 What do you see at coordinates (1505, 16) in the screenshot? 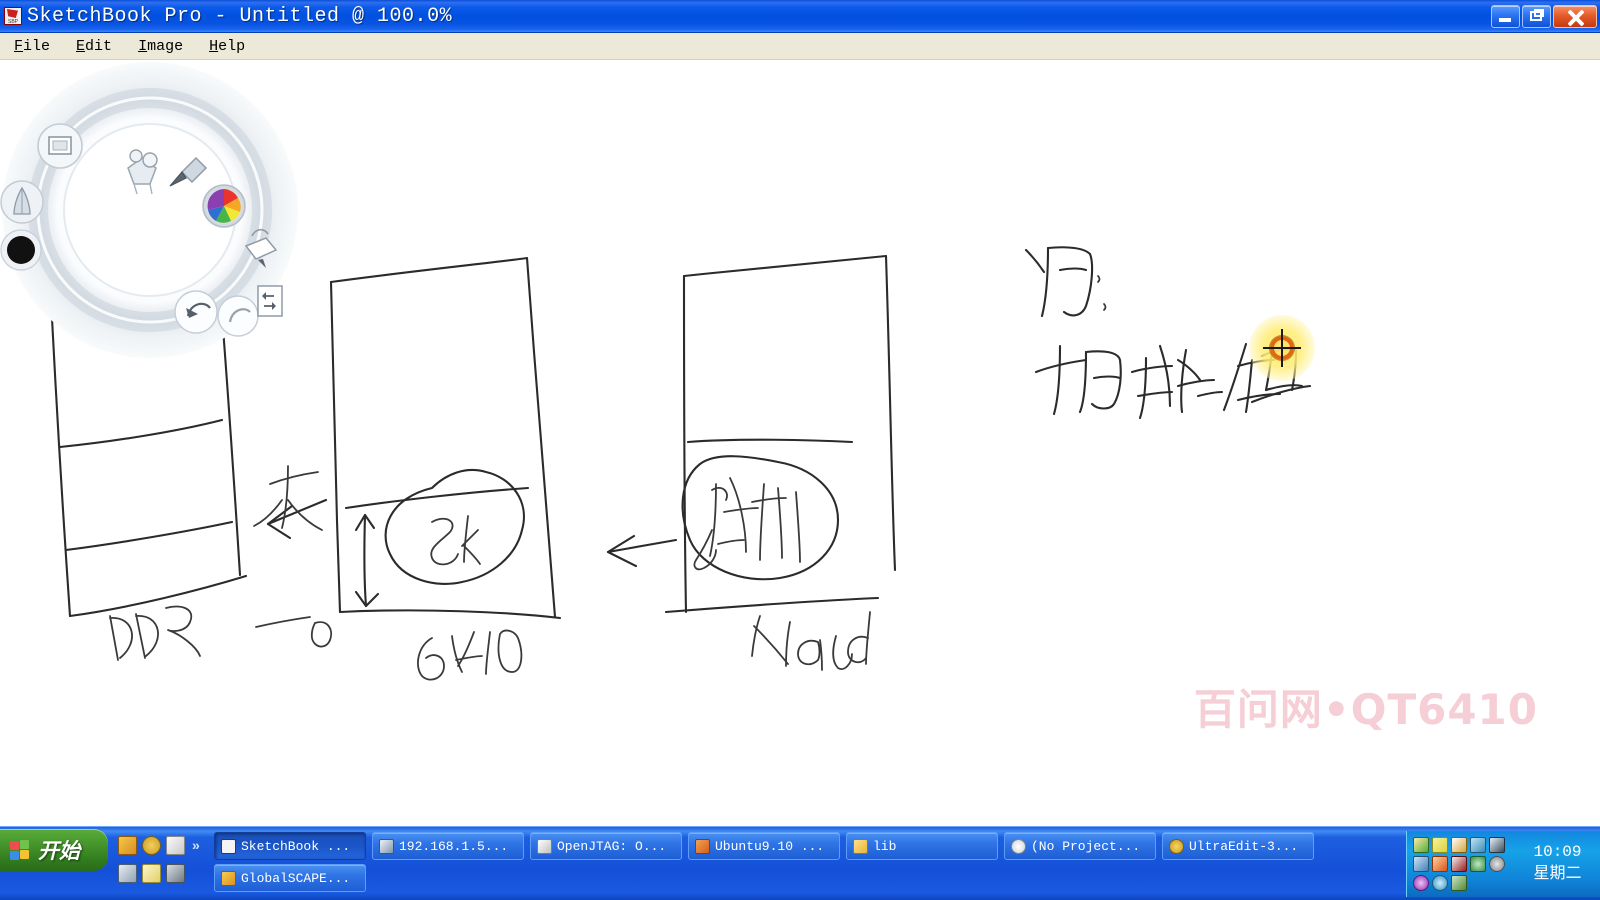
I see `minimize-button` at bounding box center [1505, 16].